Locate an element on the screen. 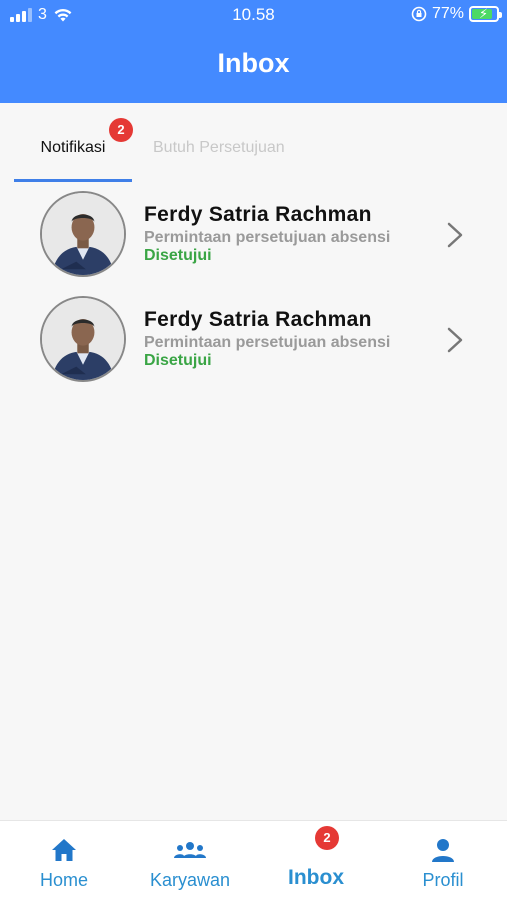 The image size is (507, 900). tab-notifikasi-badge: 2 is located at coordinates (121, 130).